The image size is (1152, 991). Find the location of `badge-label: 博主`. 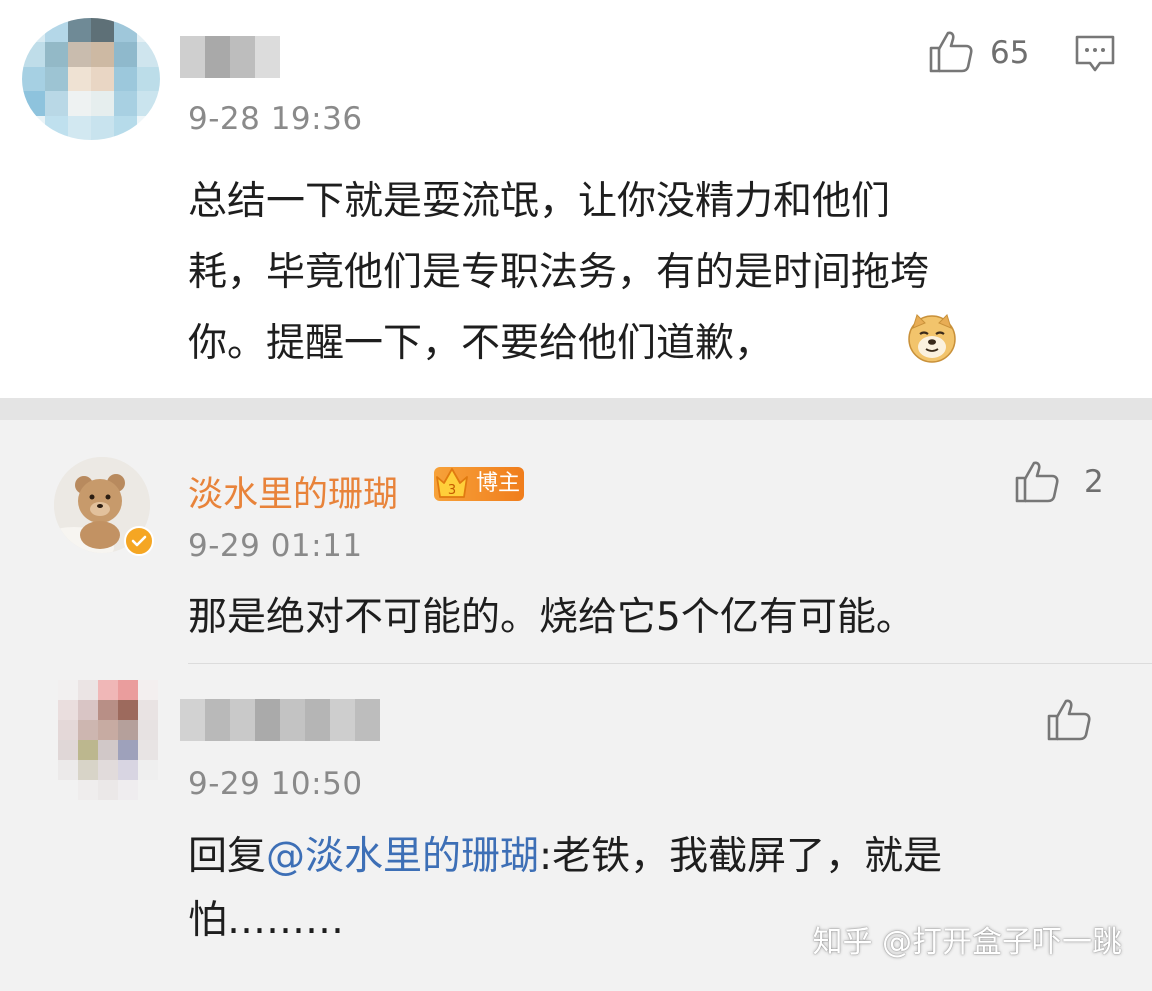

badge-label: 博主 is located at coordinates (498, 483).